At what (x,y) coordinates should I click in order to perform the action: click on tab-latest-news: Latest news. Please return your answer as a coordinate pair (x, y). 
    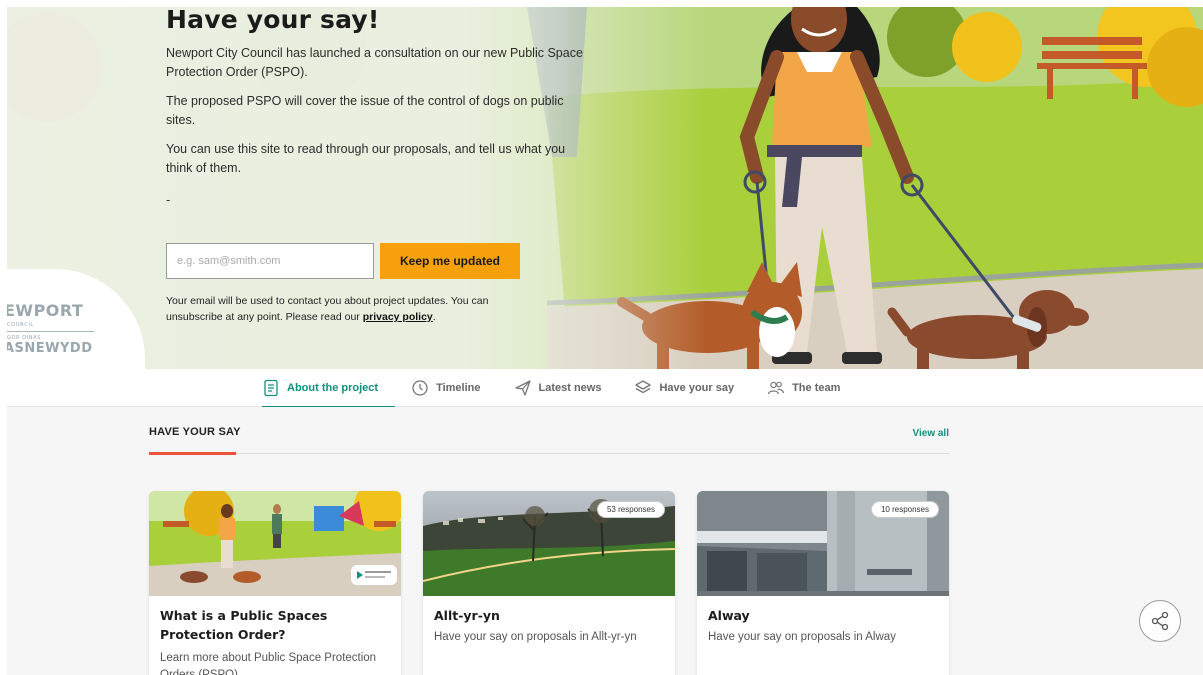
    Looking at the image, I should click on (566, 388).